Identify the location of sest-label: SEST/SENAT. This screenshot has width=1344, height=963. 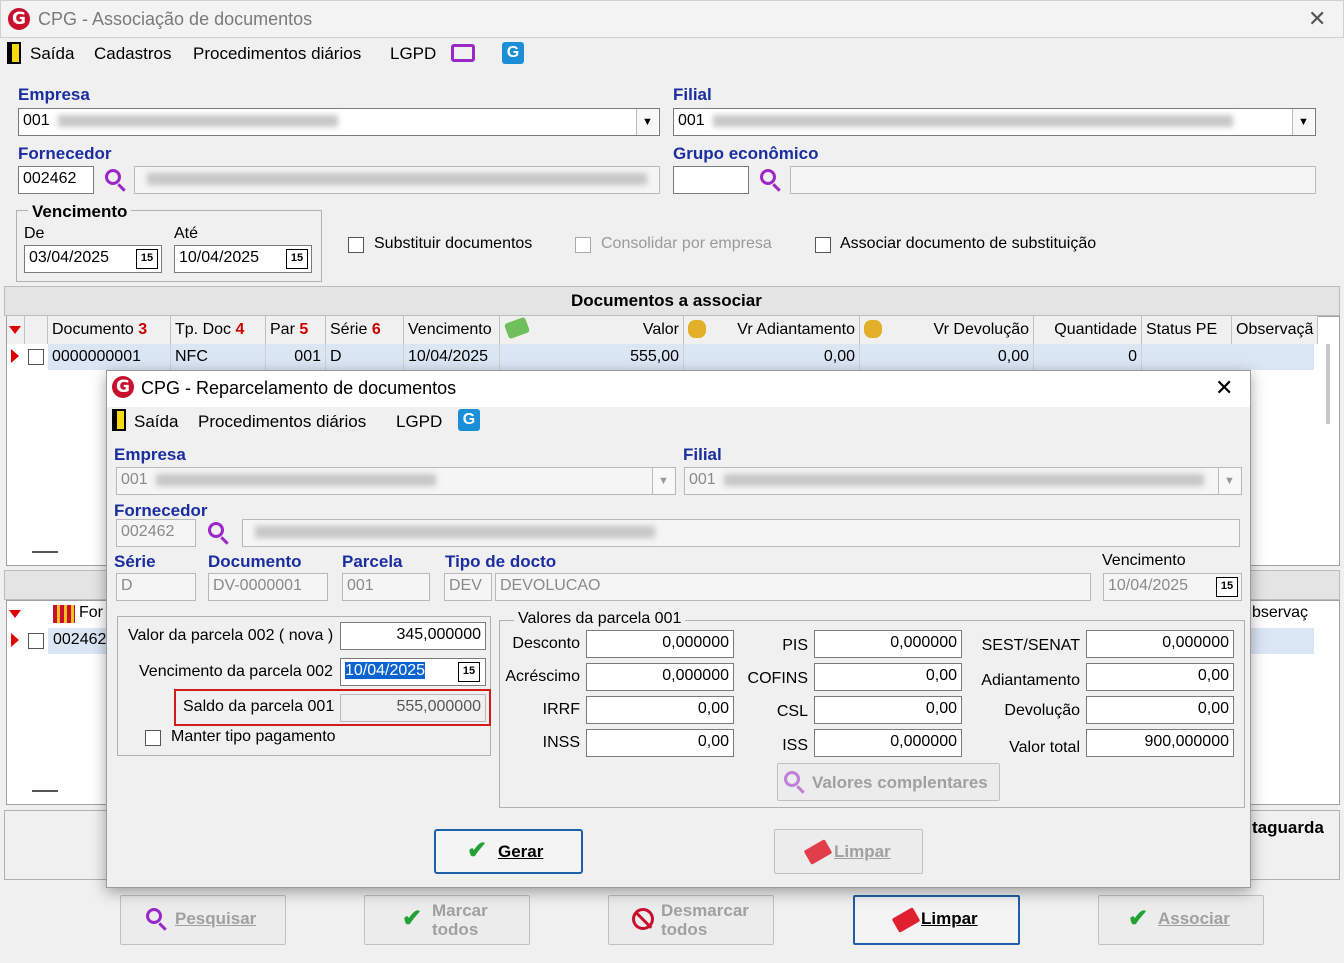
(1030, 645).